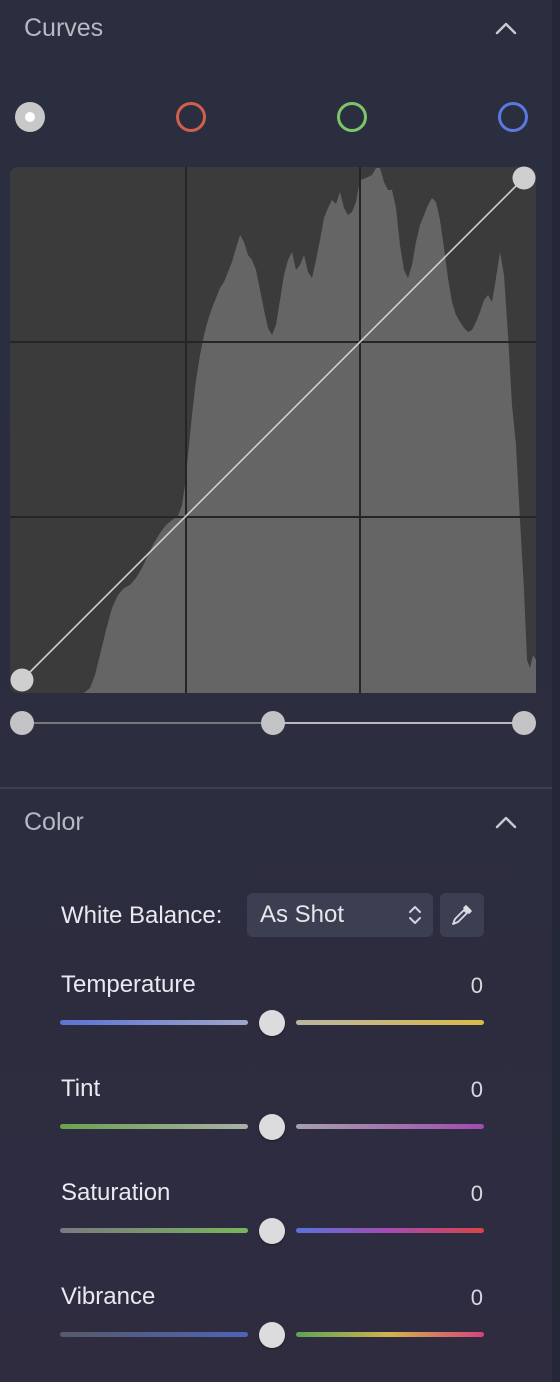 This screenshot has height=1382, width=560. Describe the element at coordinates (154, 1126) in the screenshot. I see `tint-track-left` at that location.